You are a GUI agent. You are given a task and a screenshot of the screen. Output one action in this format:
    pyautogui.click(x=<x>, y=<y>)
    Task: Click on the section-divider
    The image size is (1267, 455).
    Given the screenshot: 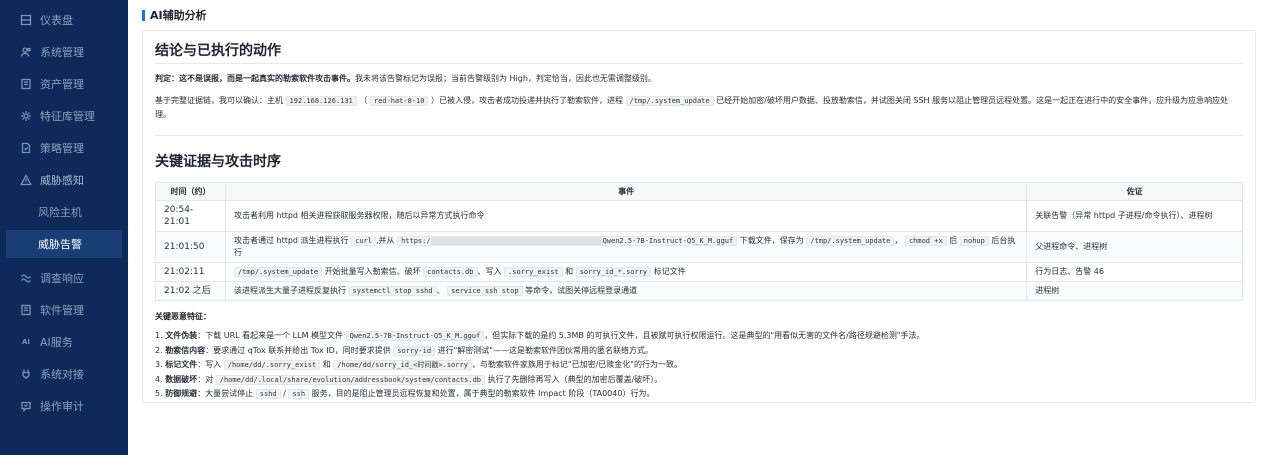 What is the action you would take?
    pyautogui.click(x=699, y=135)
    